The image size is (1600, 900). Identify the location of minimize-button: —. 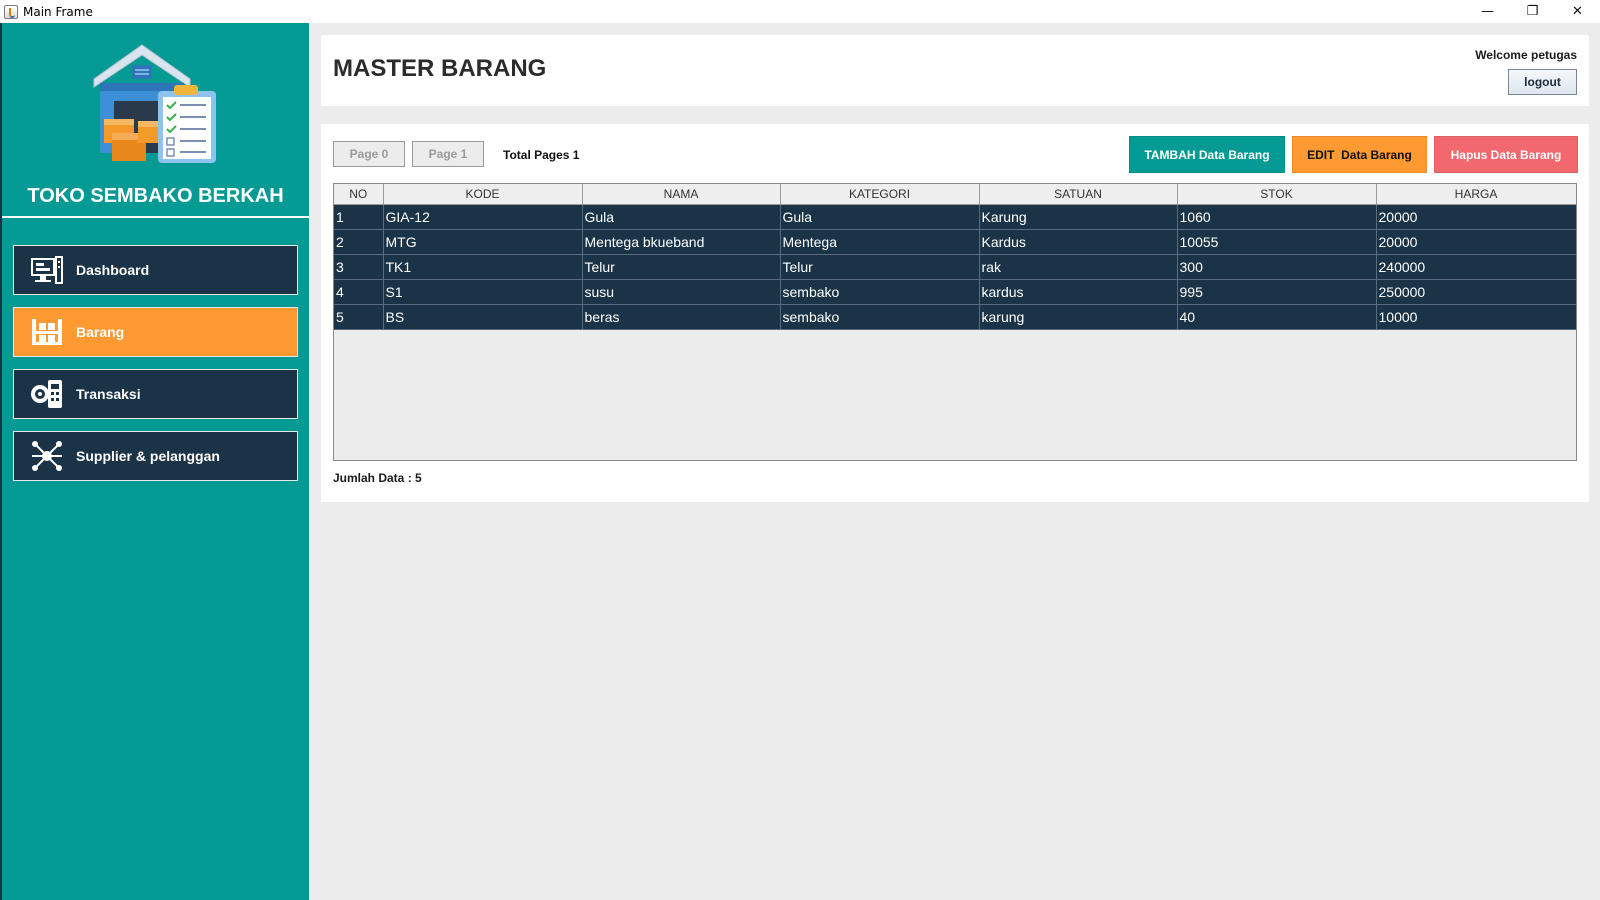
(1487, 11).